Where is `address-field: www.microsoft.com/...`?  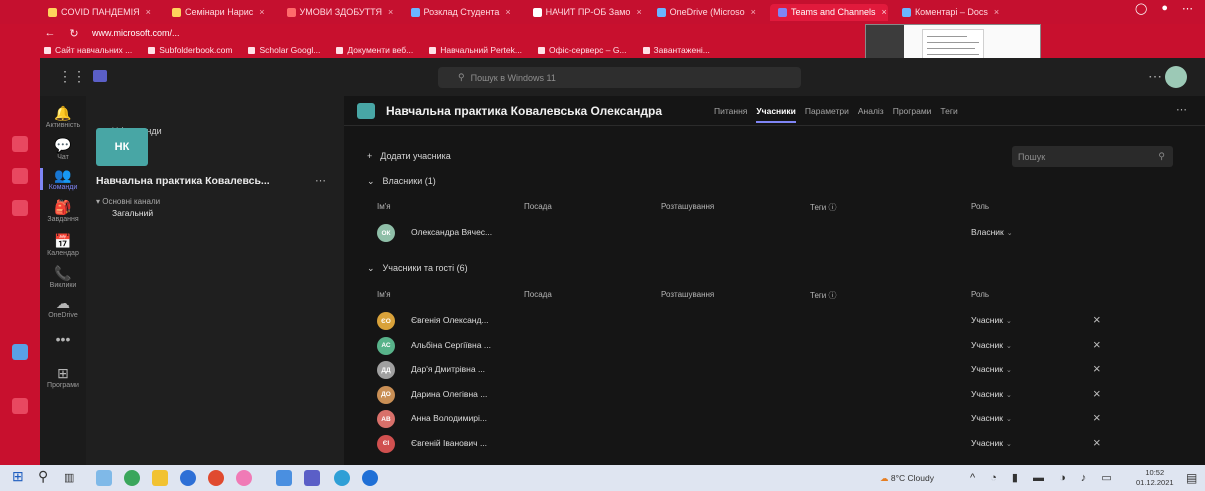
address-field: www.microsoft.com/... is located at coordinates (272, 33).